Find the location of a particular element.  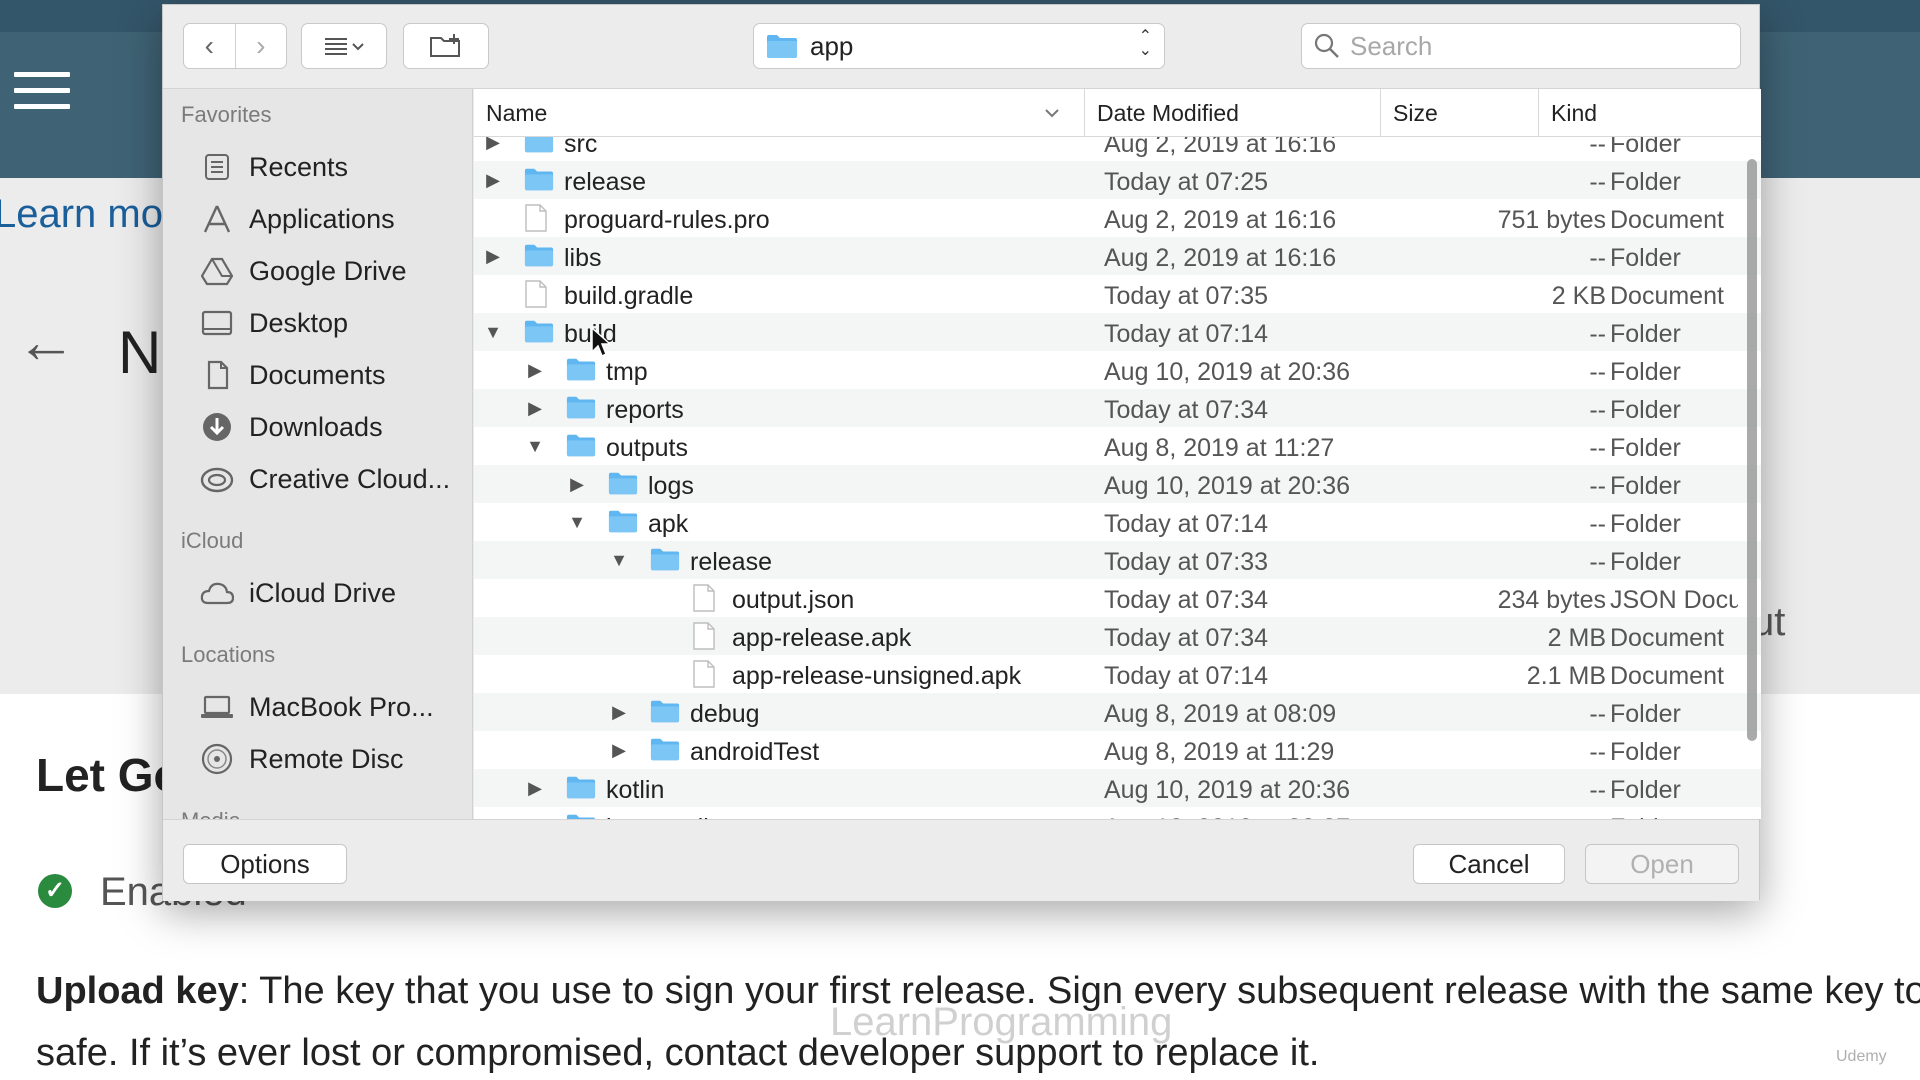

sidebar-item-label: Downloads is located at coordinates (316, 426).